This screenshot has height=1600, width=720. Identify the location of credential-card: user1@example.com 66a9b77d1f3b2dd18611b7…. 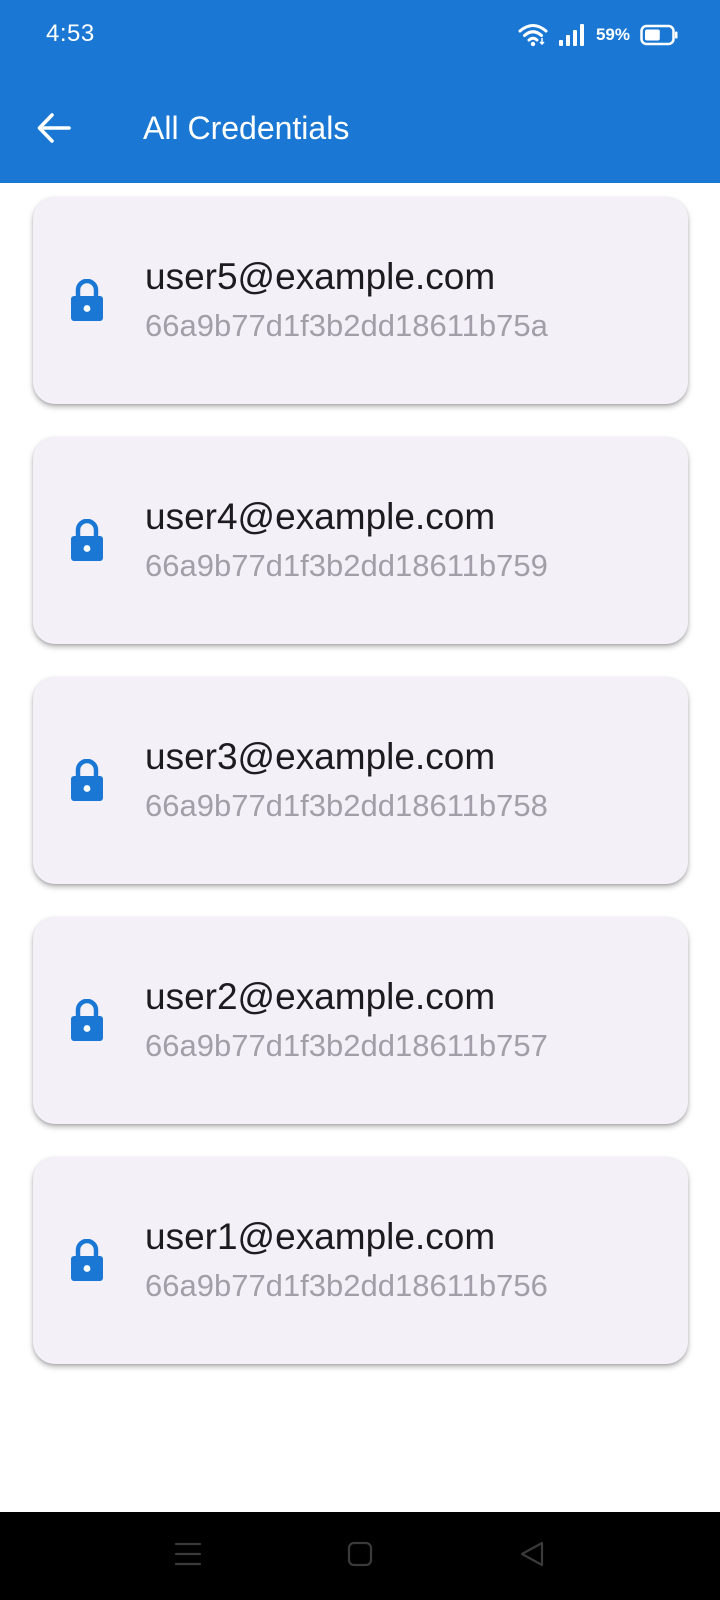
(360, 1260).